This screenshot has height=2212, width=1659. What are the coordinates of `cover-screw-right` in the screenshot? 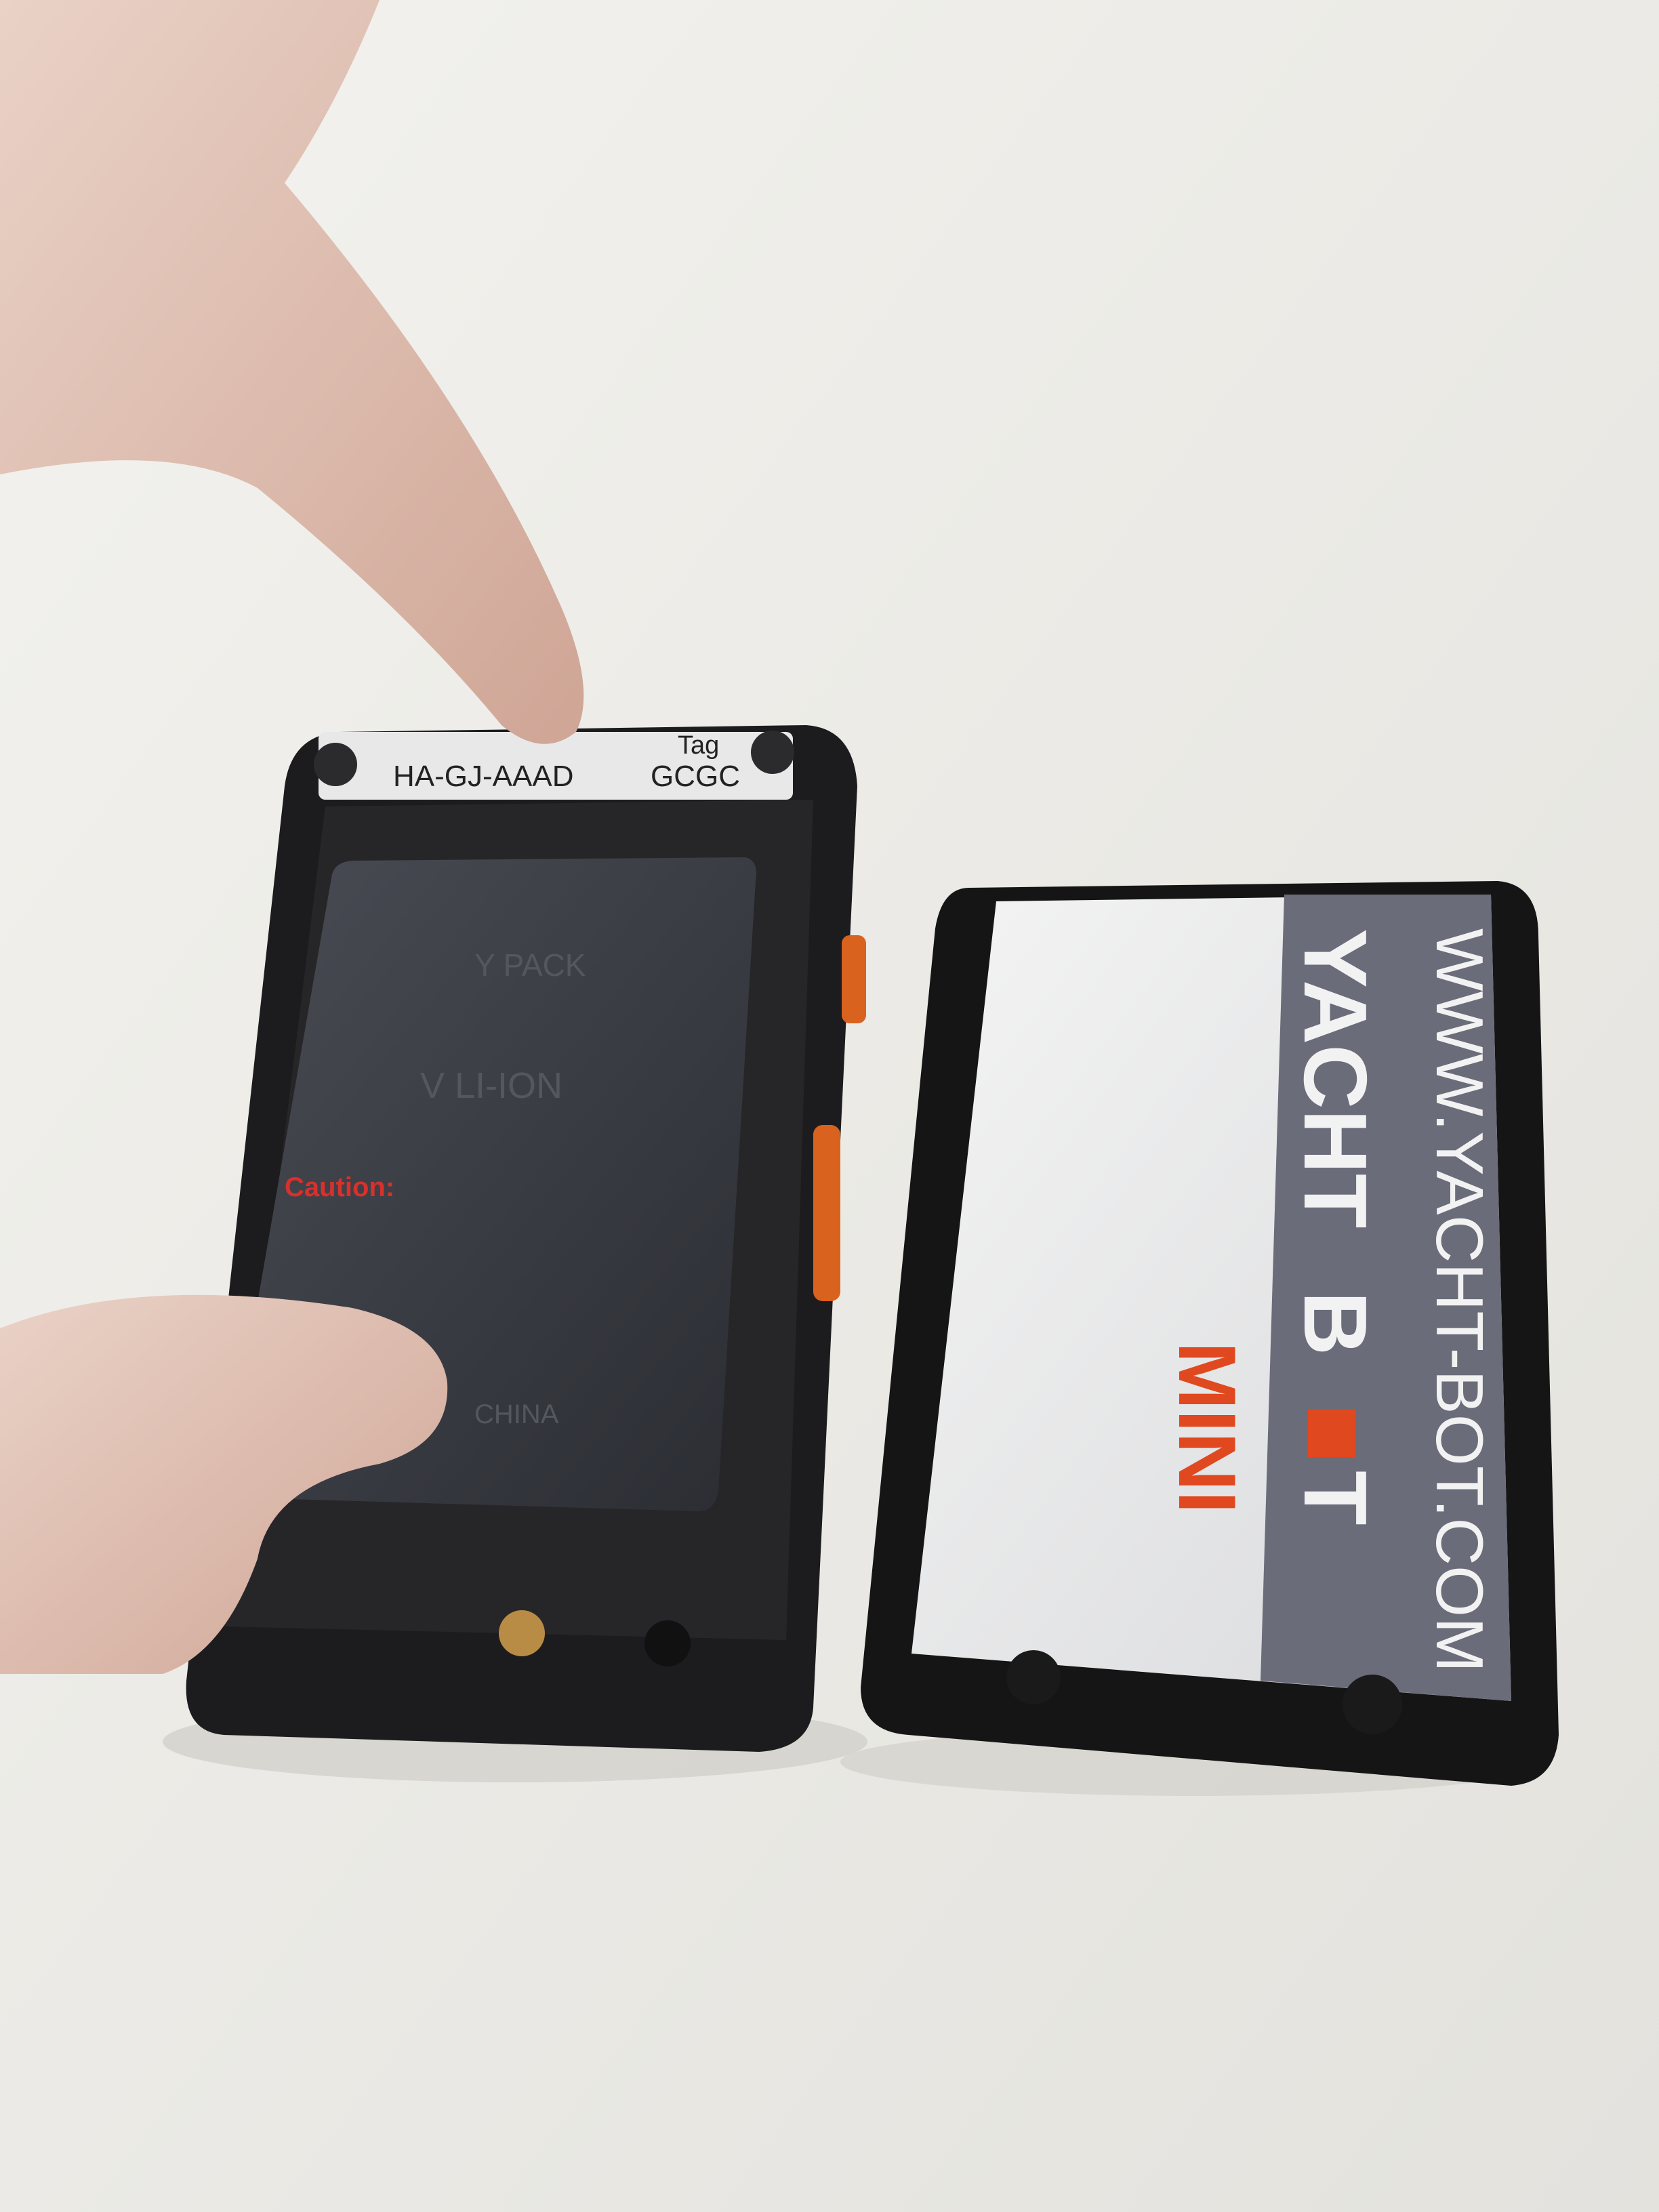 It's located at (1372, 1705).